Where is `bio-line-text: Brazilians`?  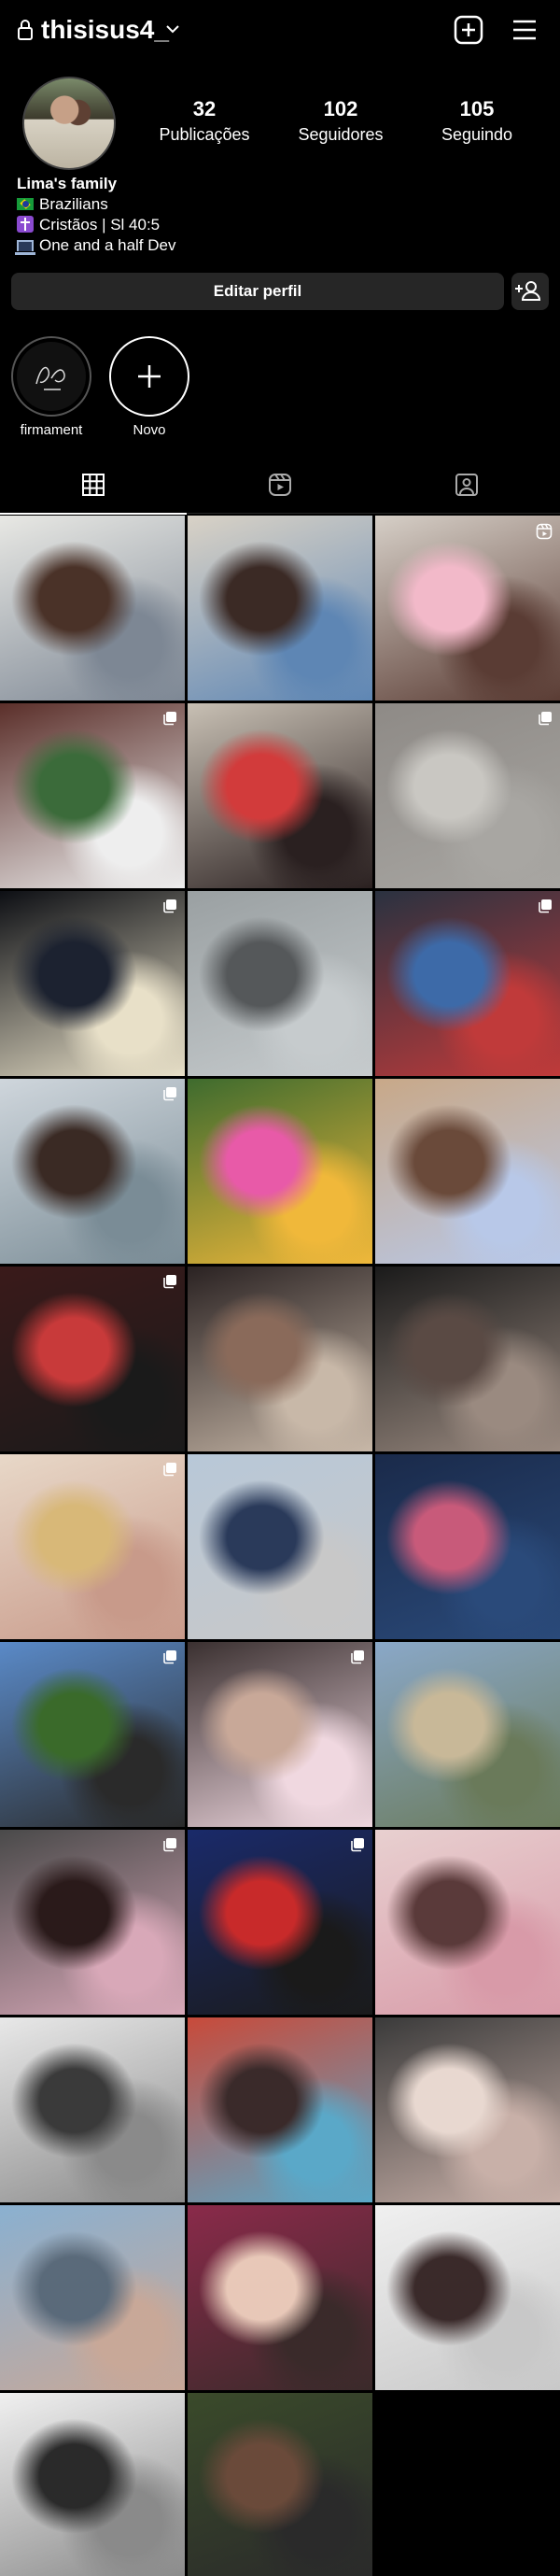 bio-line-text: Brazilians is located at coordinates (73, 204).